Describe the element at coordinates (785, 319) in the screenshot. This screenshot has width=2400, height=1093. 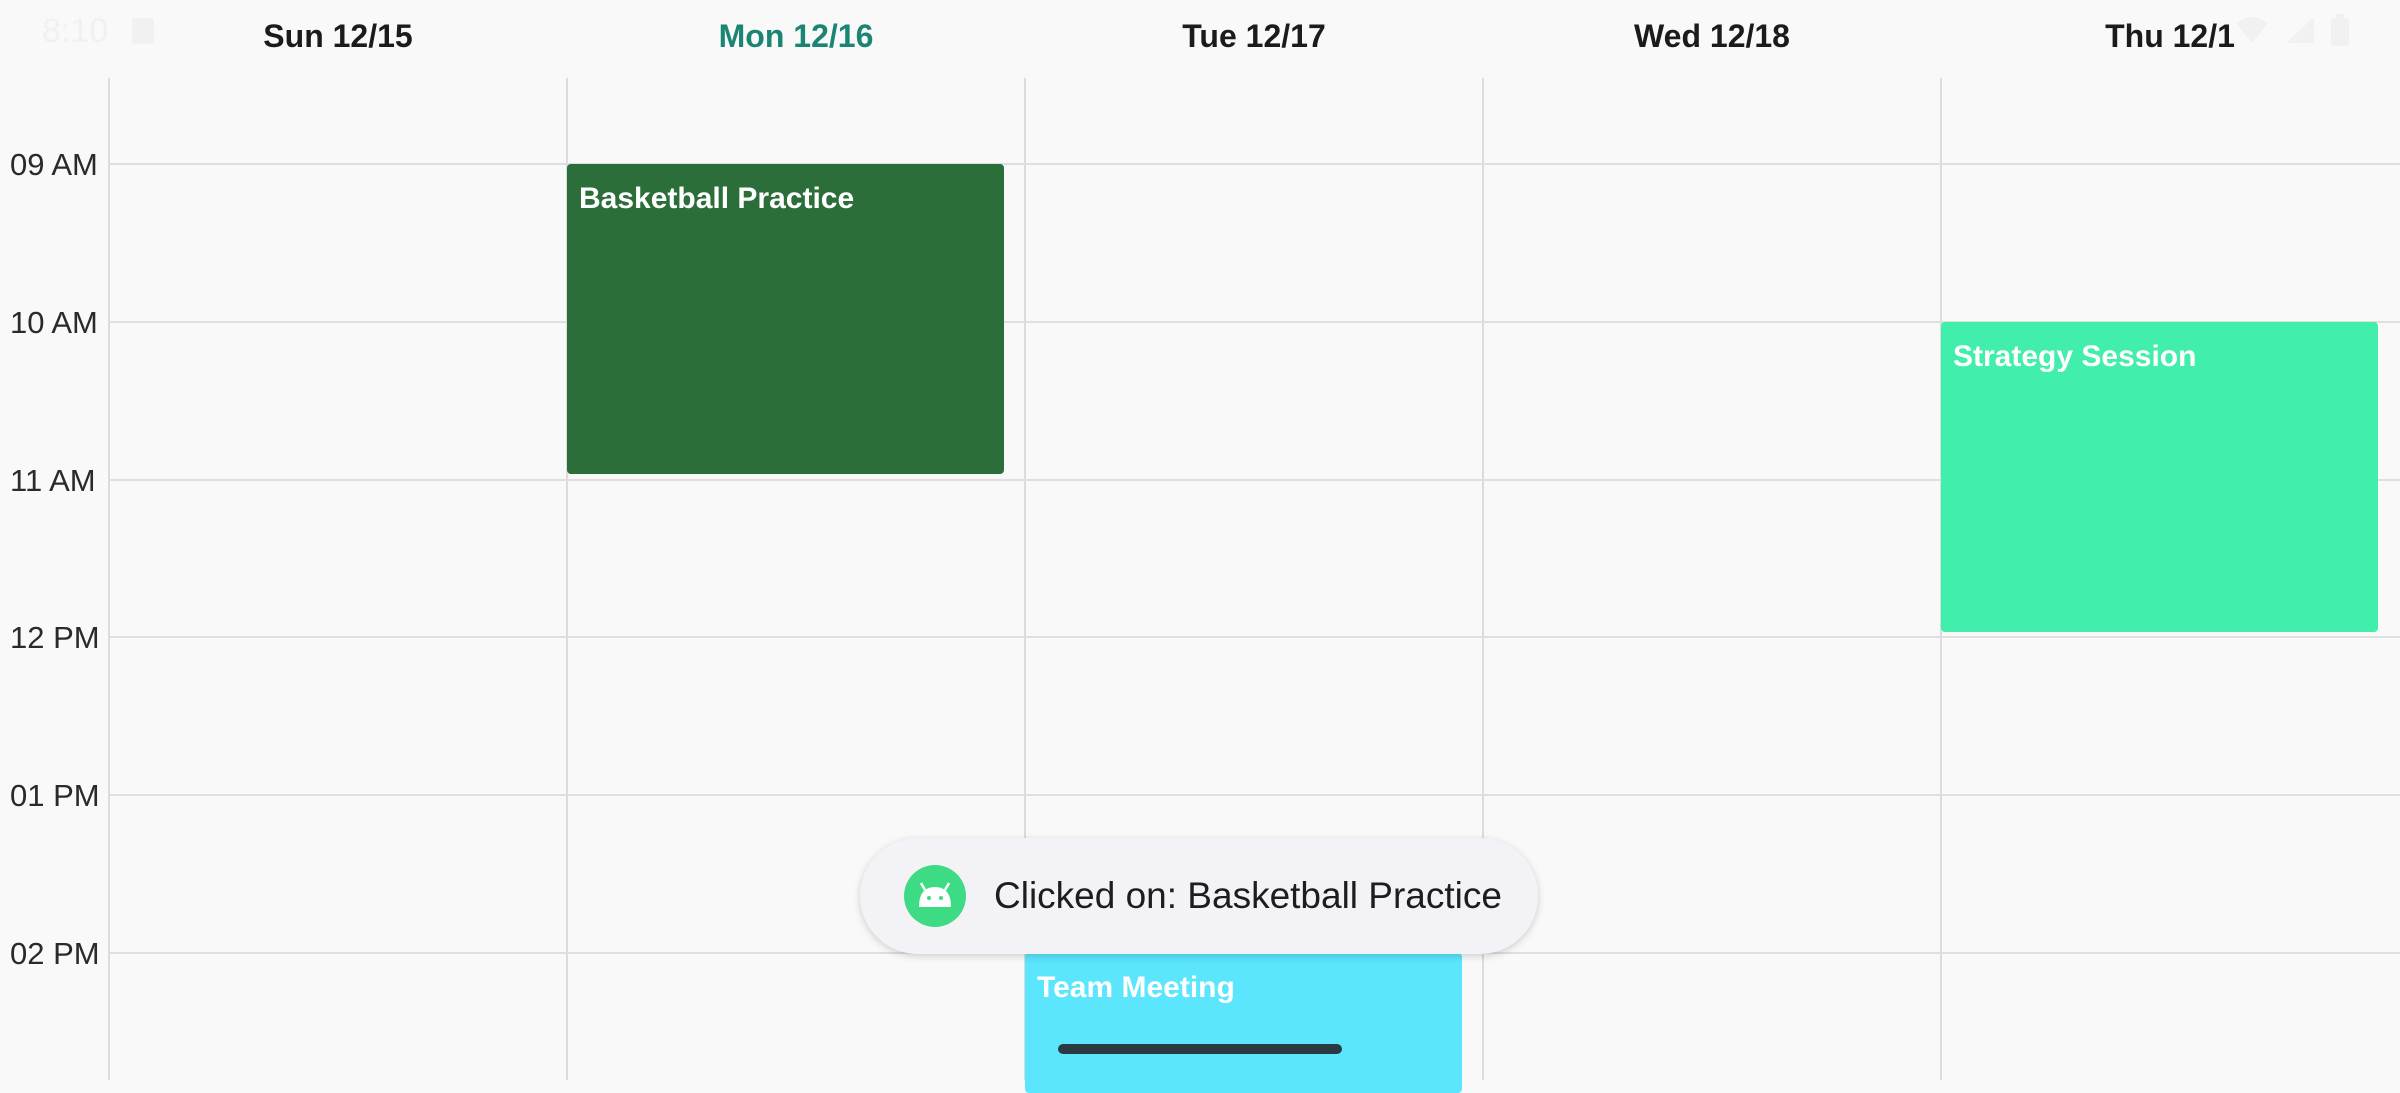
I see `event-basketball-practice: Basketball Practice` at that location.